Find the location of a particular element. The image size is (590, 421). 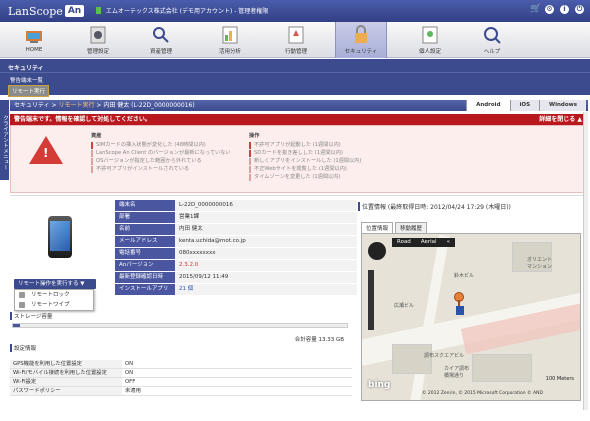

breadcrumb-current: 内田 健太 (L-22D_0000000016) is located at coordinates (149, 105).